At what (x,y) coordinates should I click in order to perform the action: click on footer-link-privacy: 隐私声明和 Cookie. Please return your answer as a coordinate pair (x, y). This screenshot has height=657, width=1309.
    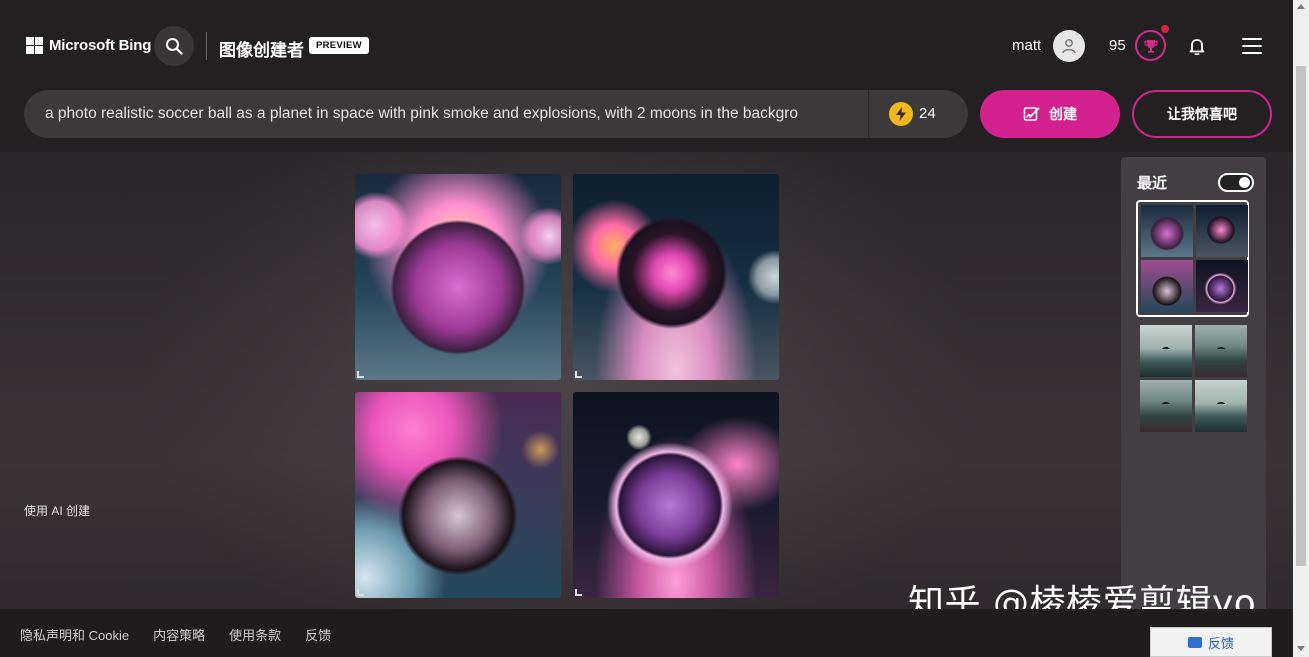
    Looking at the image, I should click on (74, 634).